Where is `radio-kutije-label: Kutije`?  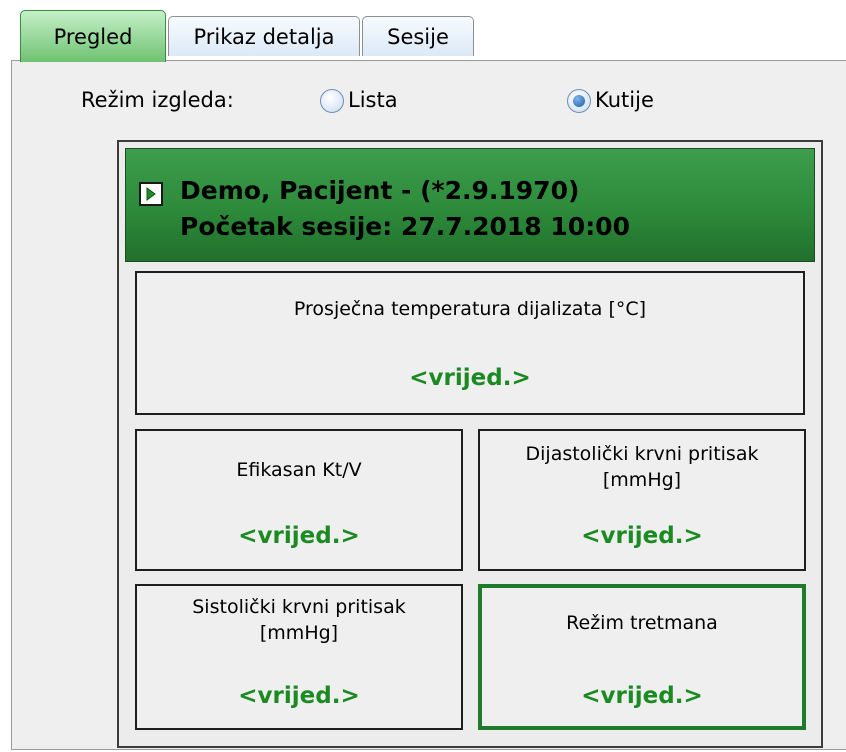 radio-kutije-label: Kutije is located at coordinates (624, 100).